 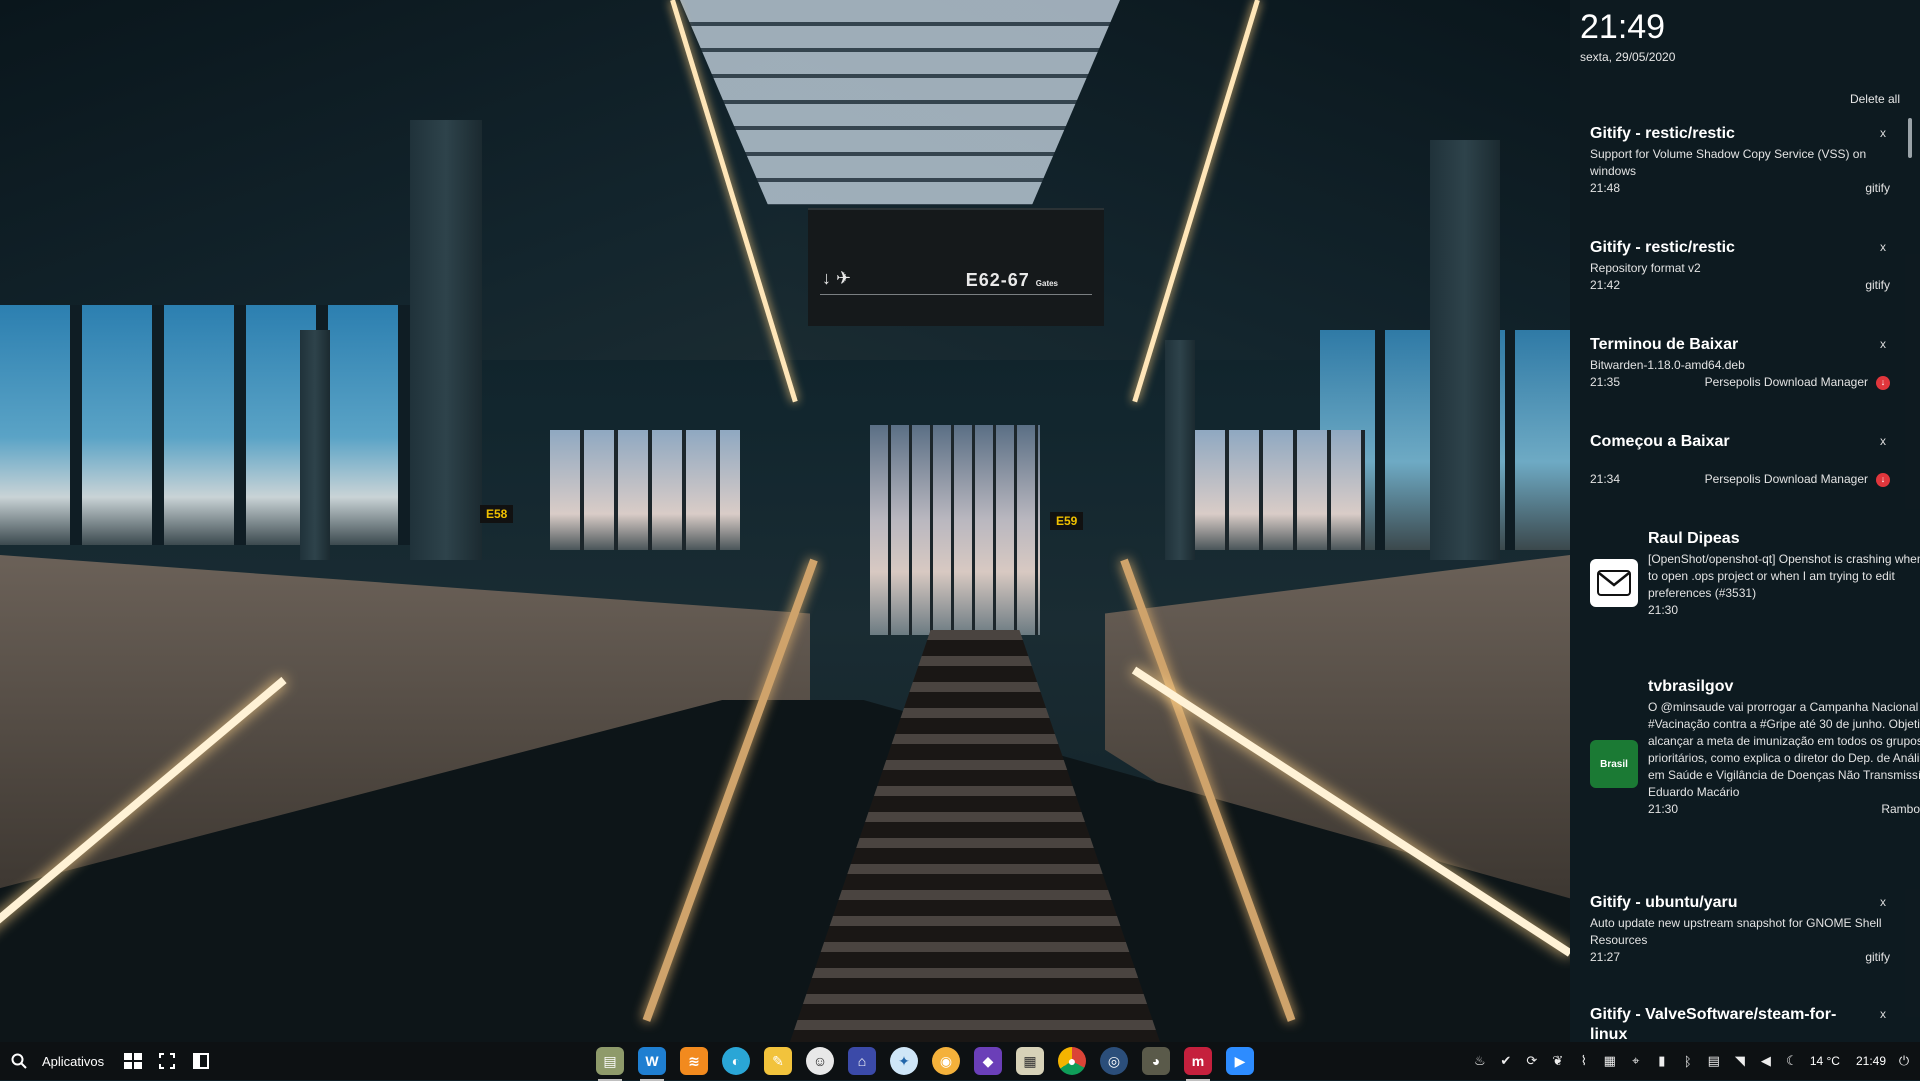 I want to click on clip-icon: ⌇, so click(x=1584, y=1061).